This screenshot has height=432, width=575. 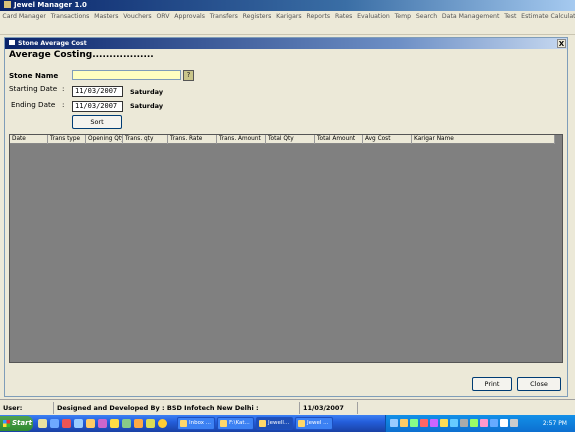 I want to click on menu-vouchers: Vouchers, so click(x=137, y=17).